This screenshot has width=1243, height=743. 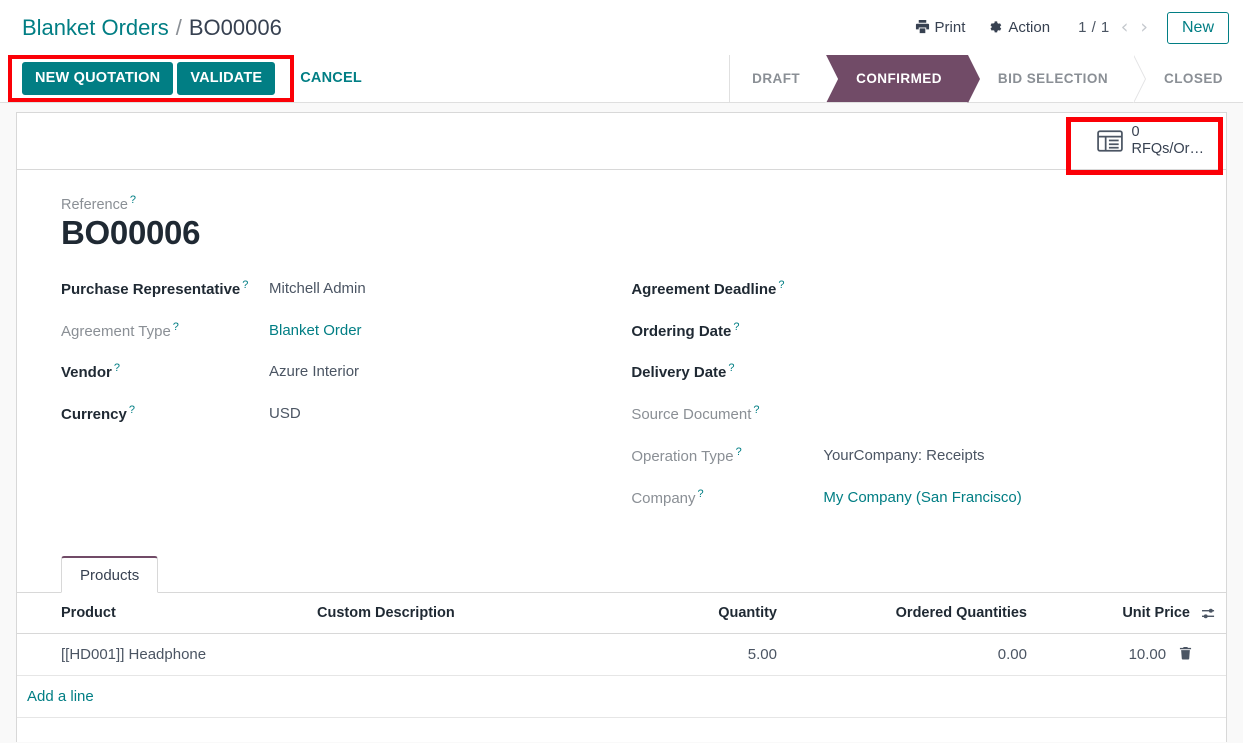 What do you see at coordinates (1094, 27) in the screenshot?
I see `pager-value: 1 / 1` at bounding box center [1094, 27].